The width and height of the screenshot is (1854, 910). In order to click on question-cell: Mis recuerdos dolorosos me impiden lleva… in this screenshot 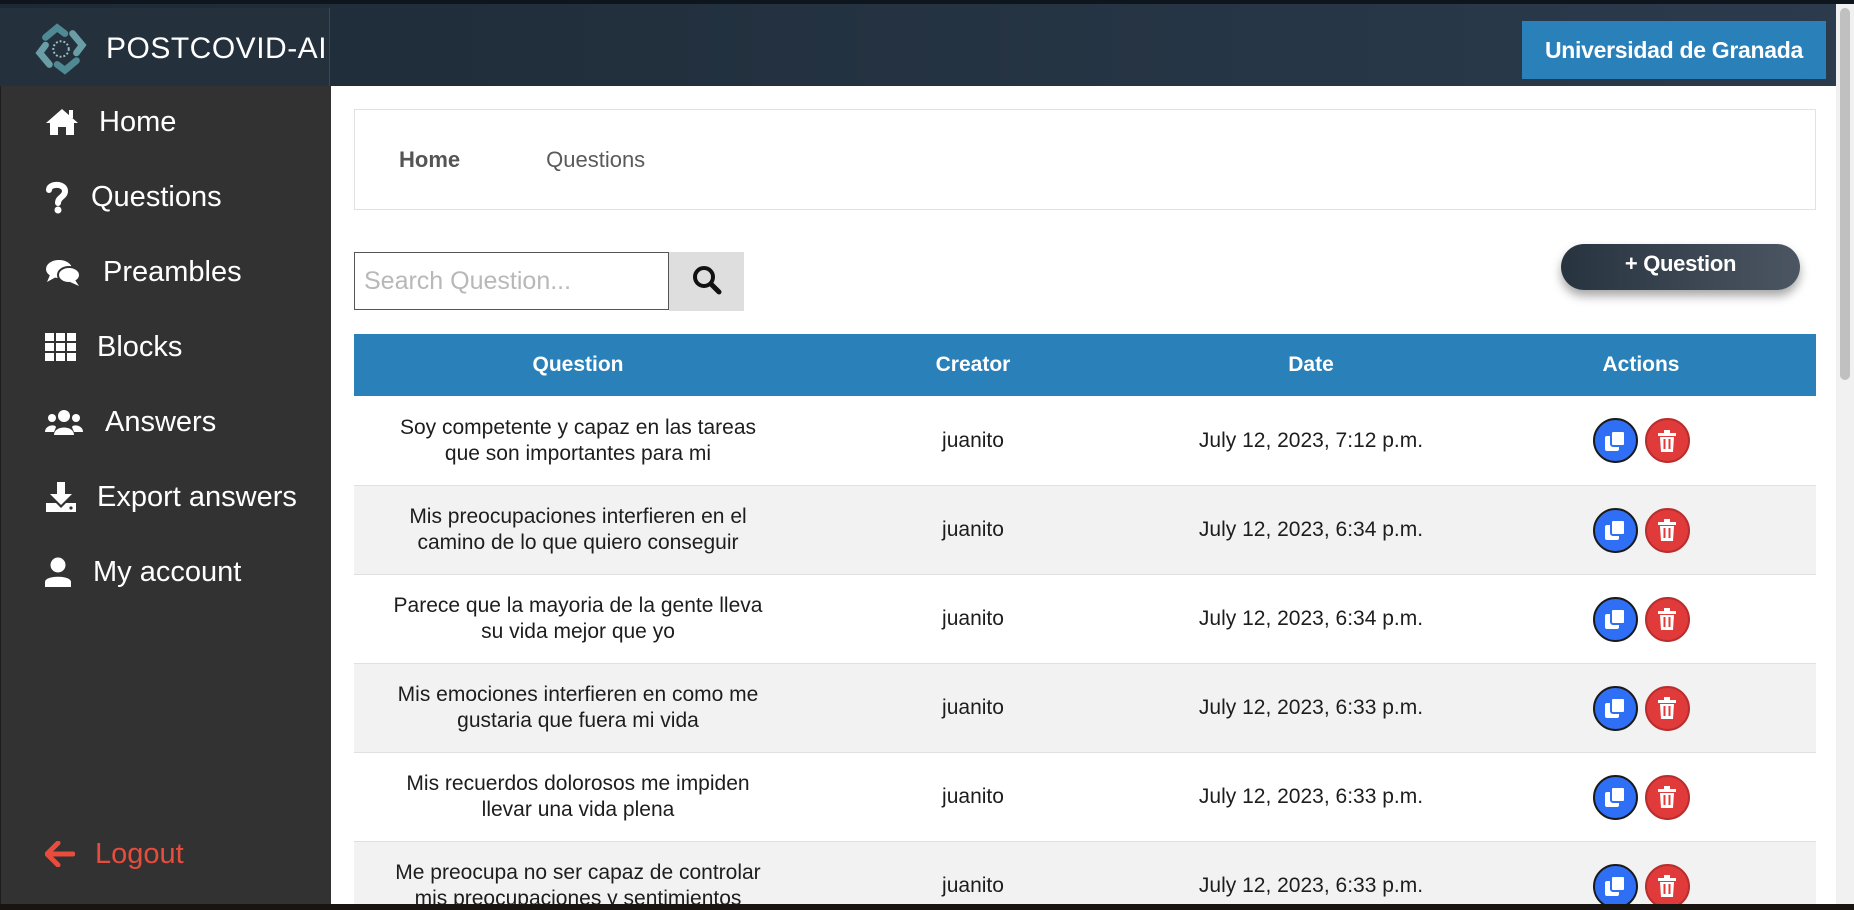, I will do `click(578, 796)`.